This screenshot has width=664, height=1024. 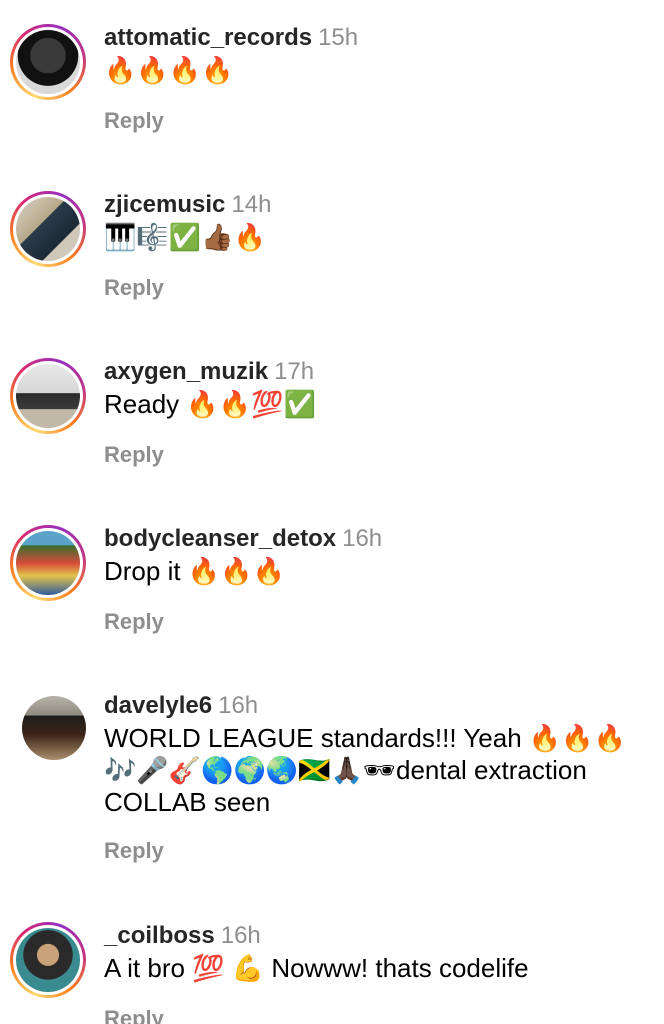 I want to click on comment-text: 🔥🔥🔥🔥, so click(x=169, y=70).